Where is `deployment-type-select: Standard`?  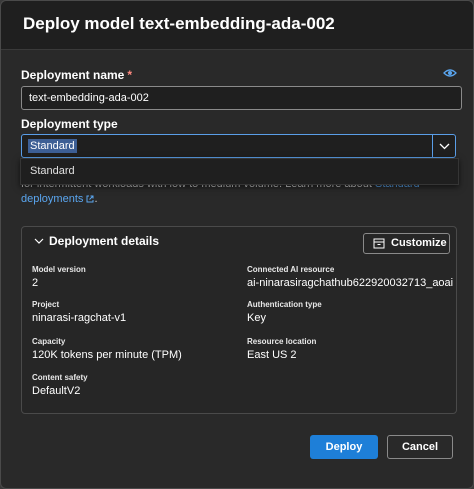 deployment-type-select: Standard is located at coordinates (238, 146).